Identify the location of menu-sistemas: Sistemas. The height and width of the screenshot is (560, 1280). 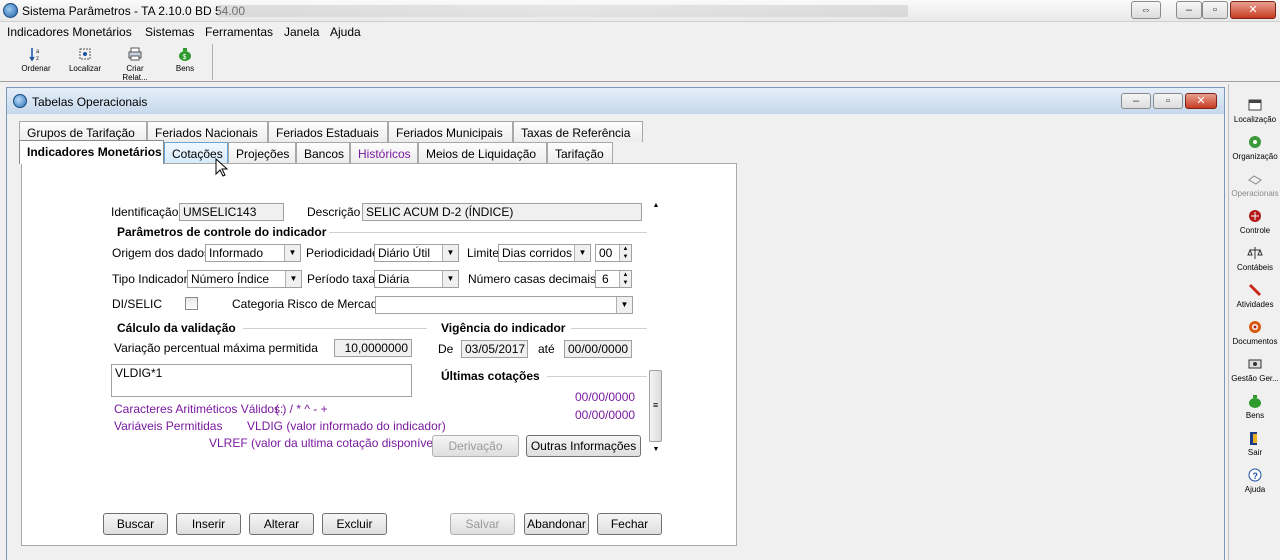
(169, 32).